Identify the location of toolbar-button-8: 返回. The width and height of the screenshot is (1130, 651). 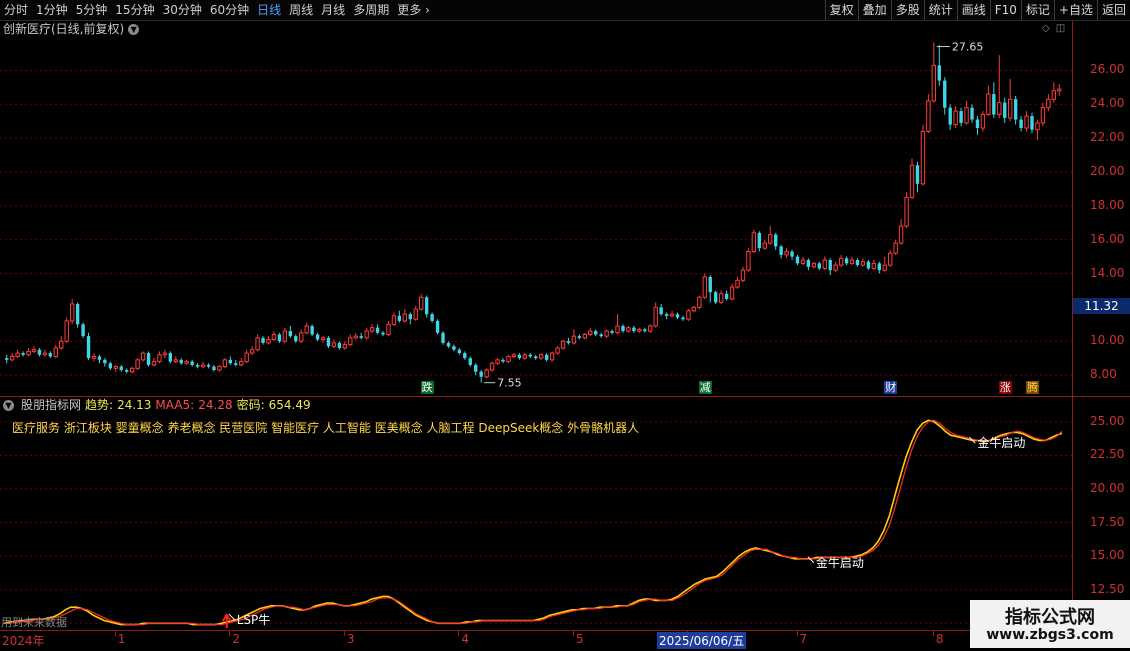
(1113, 10).